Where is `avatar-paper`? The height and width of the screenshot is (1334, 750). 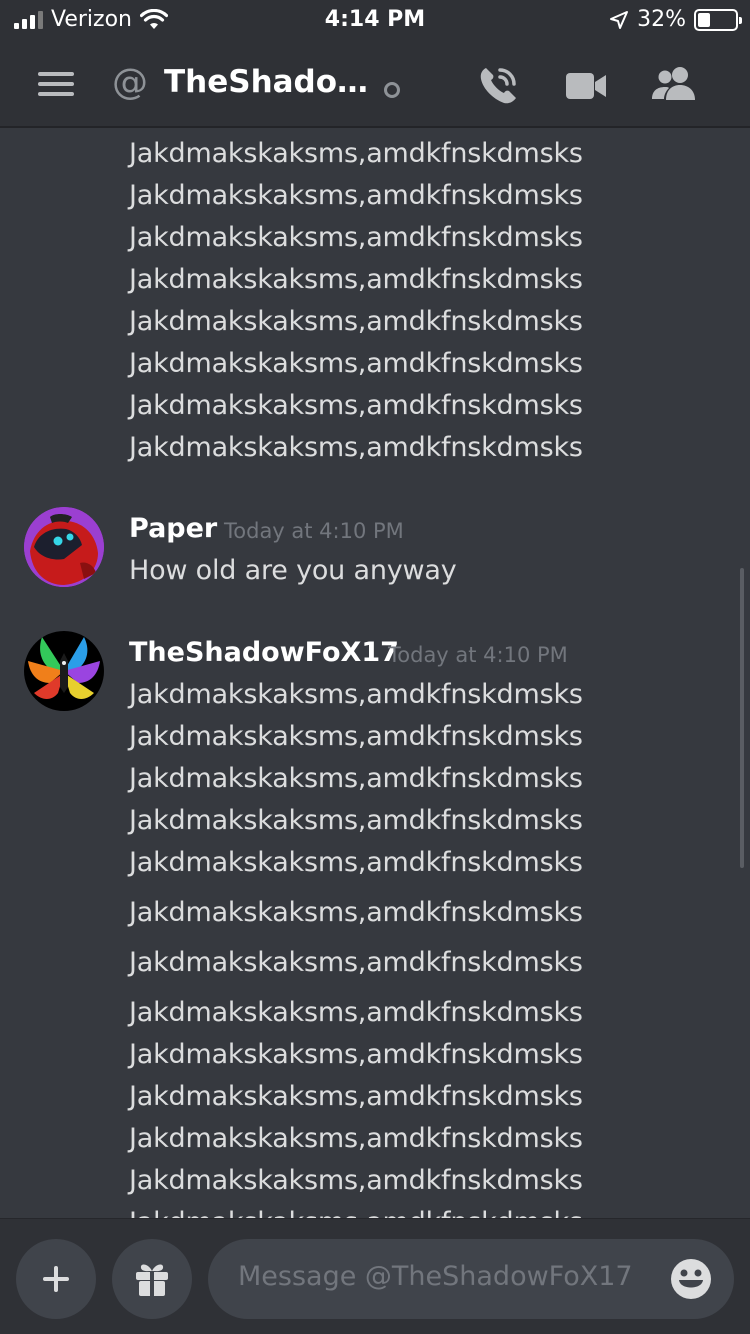
avatar-paper is located at coordinates (64, 547).